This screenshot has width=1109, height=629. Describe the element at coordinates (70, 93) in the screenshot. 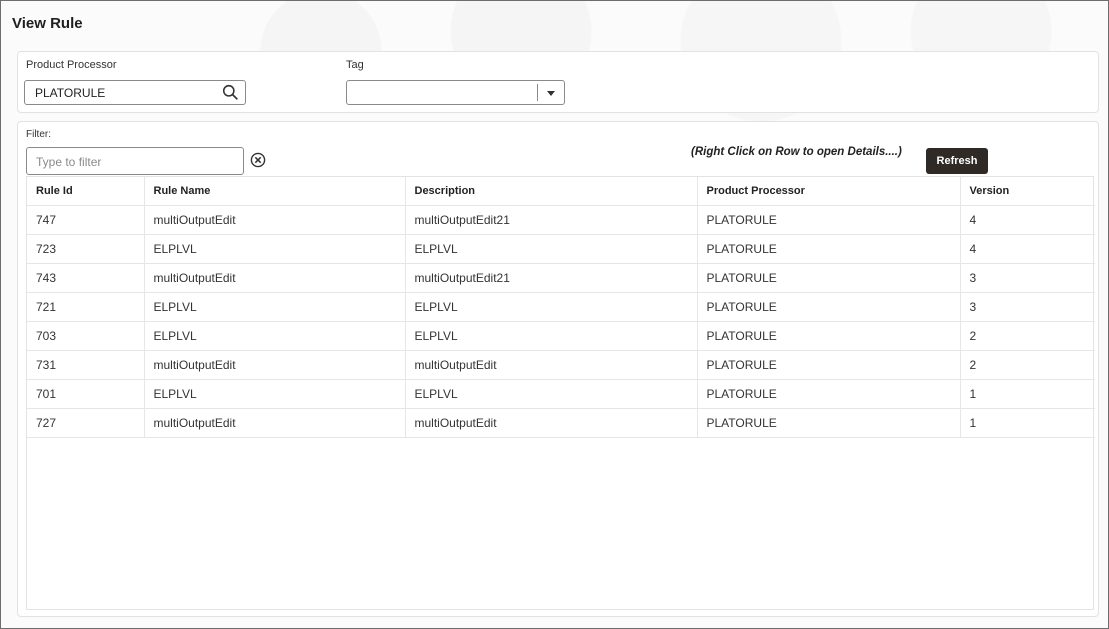

I see `product-processor-value: PLATORULE` at that location.